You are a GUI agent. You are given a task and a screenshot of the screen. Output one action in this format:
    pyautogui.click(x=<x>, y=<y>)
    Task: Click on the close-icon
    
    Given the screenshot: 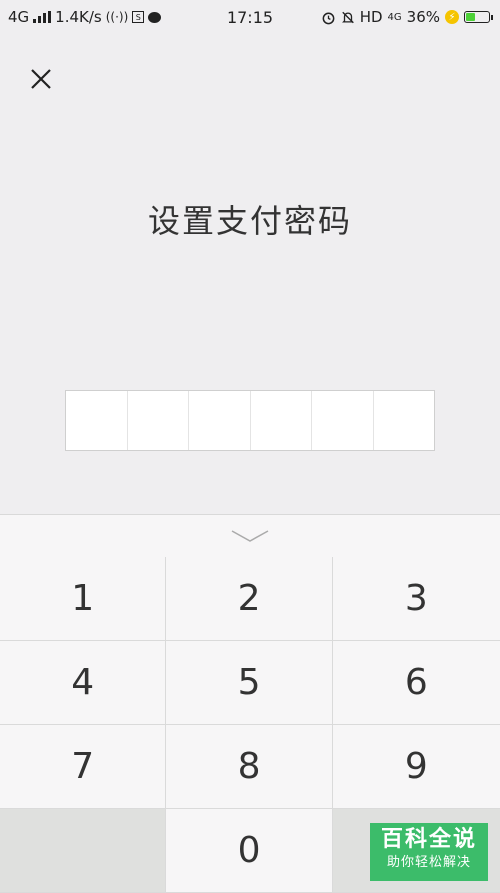 What is the action you would take?
    pyautogui.click(x=41, y=79)
    